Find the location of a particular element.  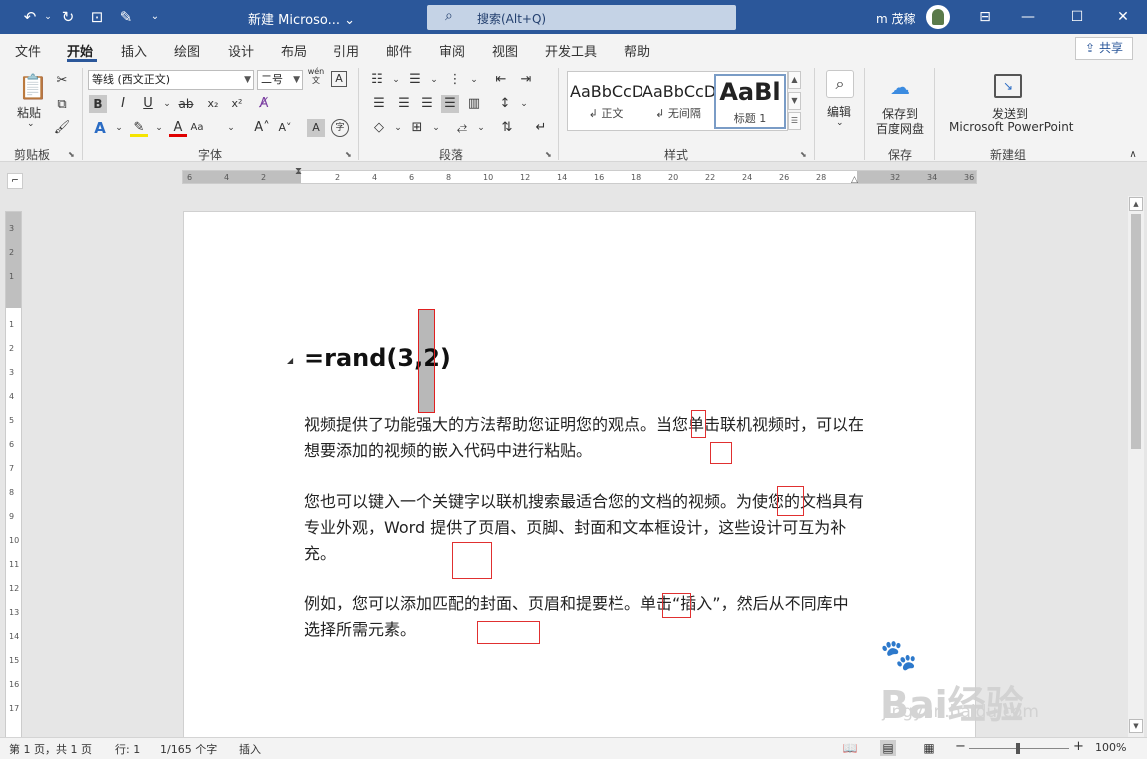

maximize-icon: ☐ is located at coordinates (1077, 17).